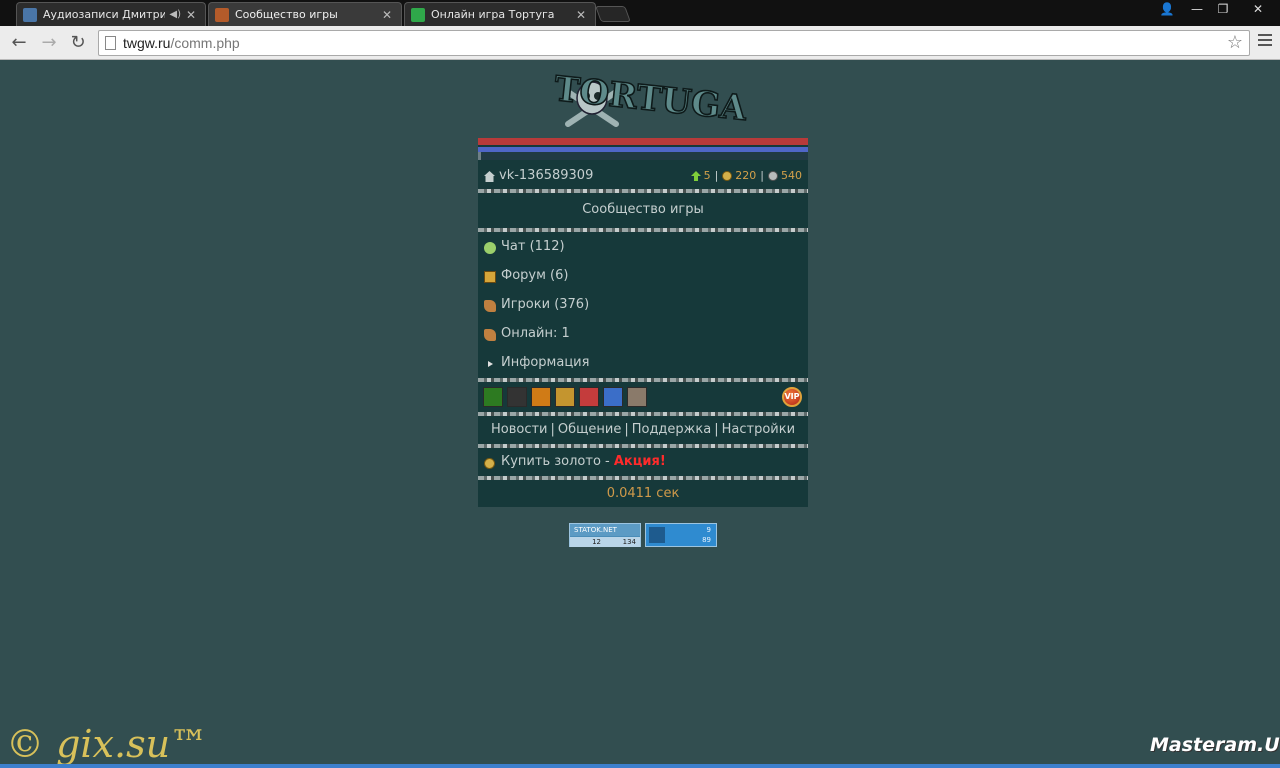  I want to click on level-value: 5, so click(707, 175).